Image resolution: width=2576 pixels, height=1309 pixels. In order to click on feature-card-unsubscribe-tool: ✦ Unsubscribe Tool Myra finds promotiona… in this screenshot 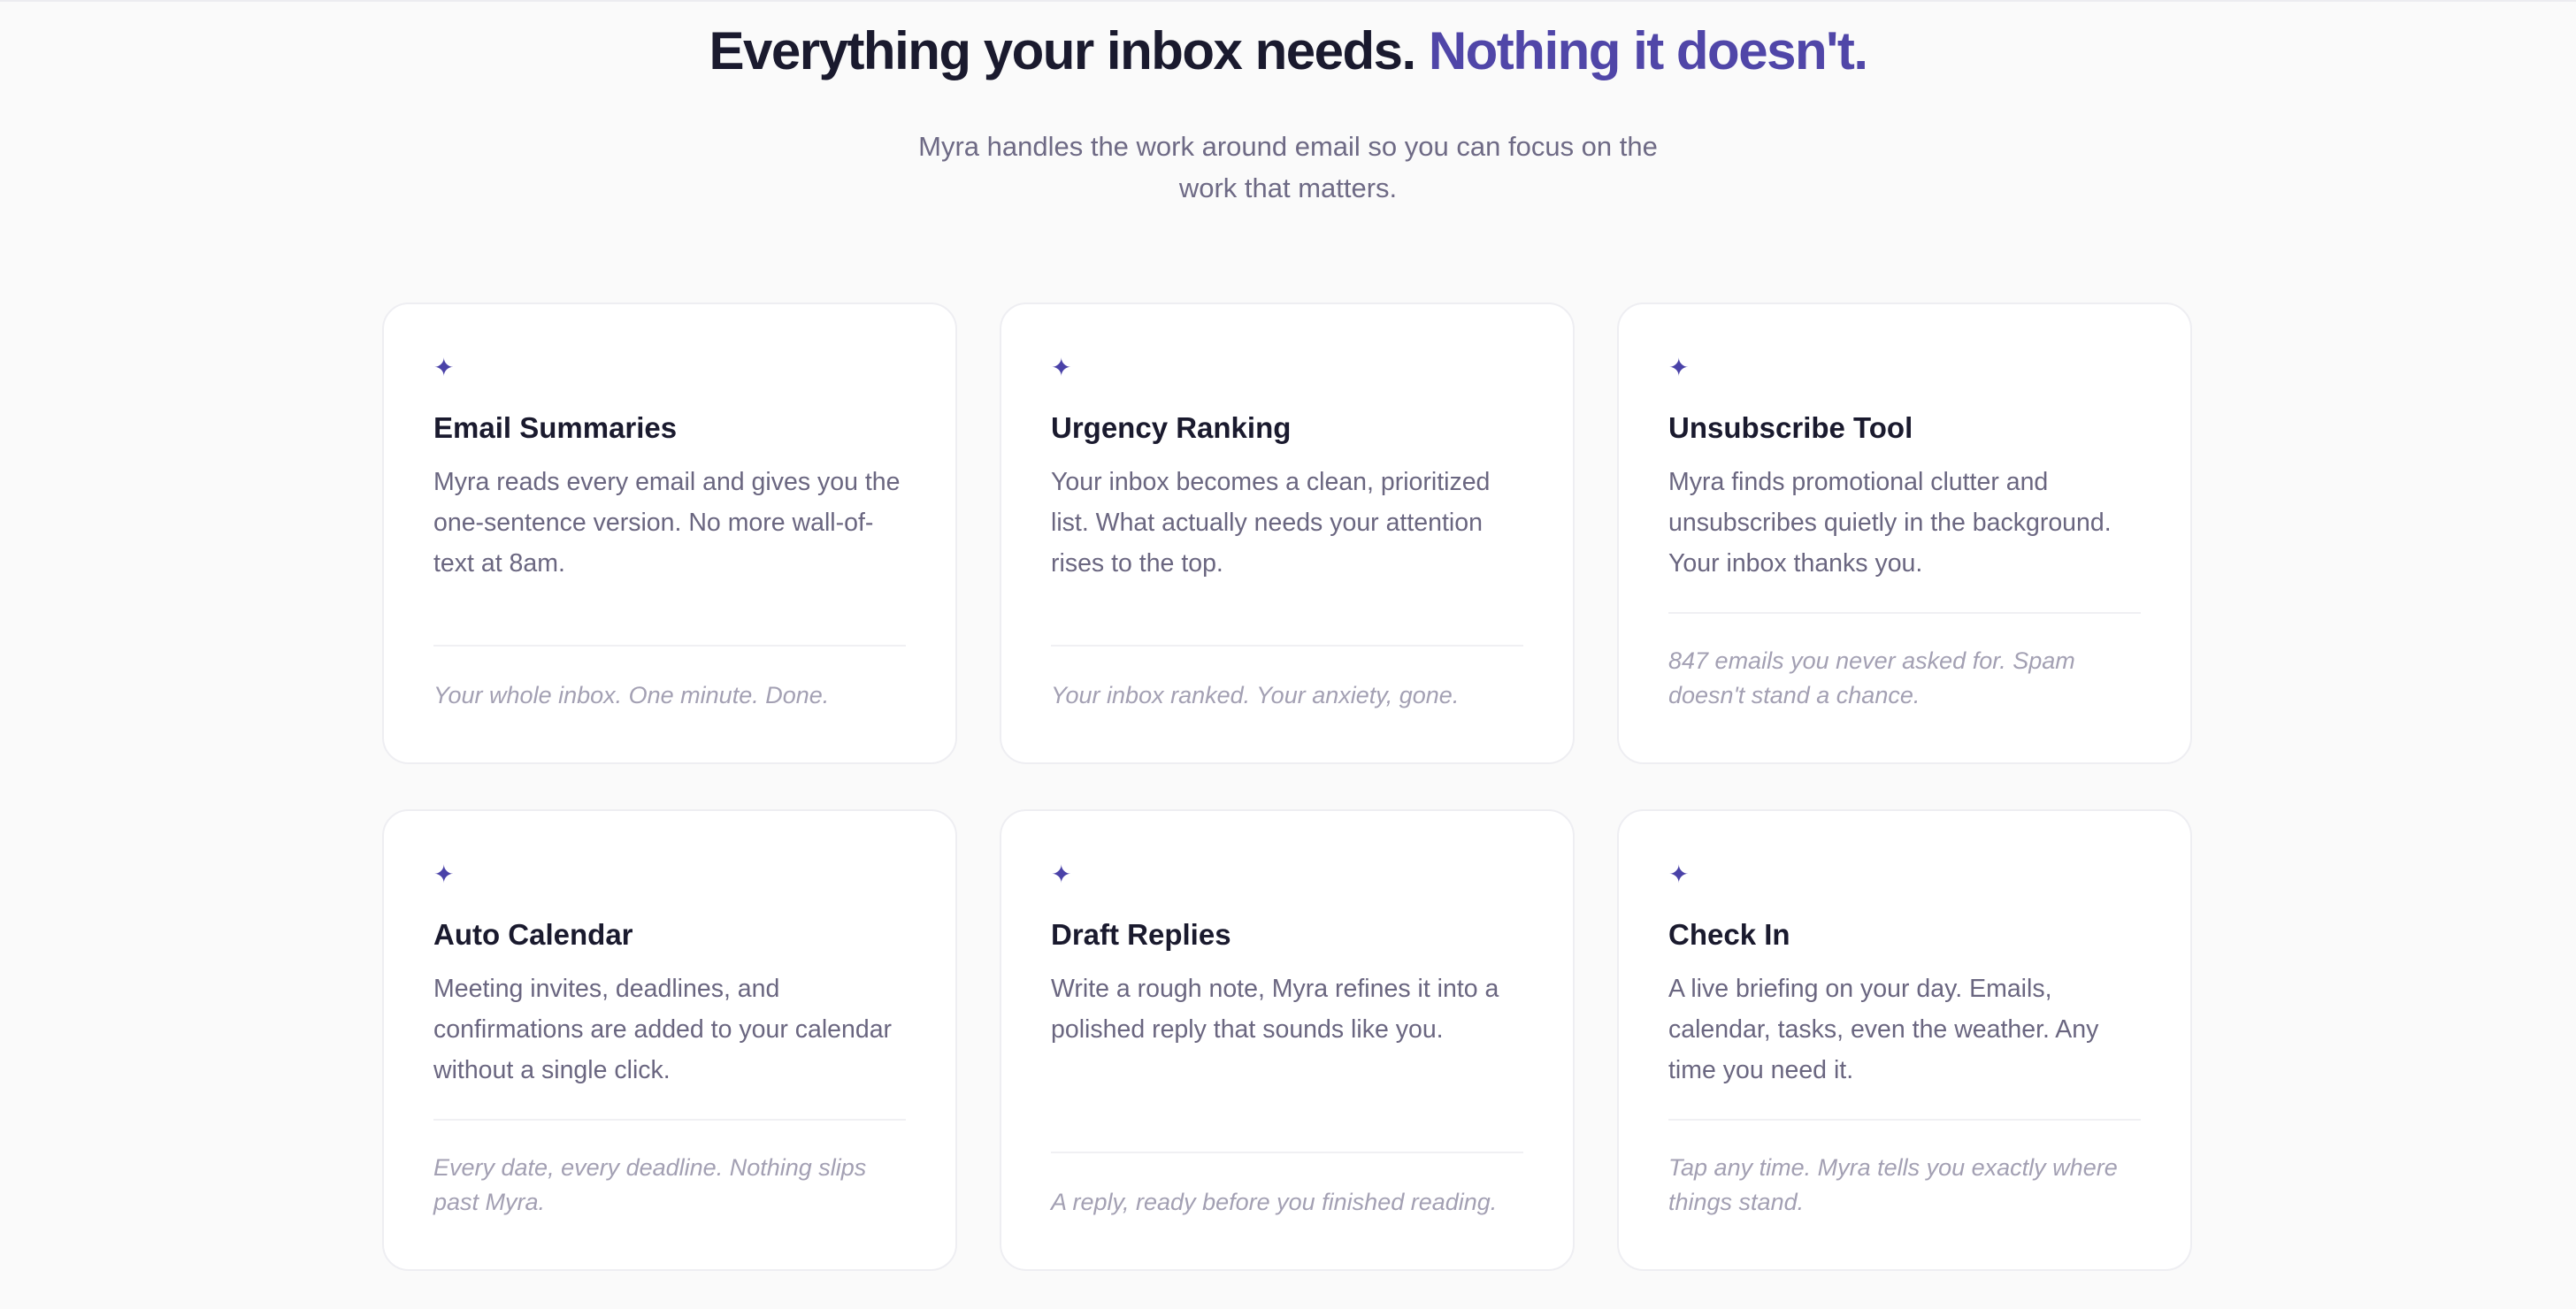, I will do `click(1904, 533)`.